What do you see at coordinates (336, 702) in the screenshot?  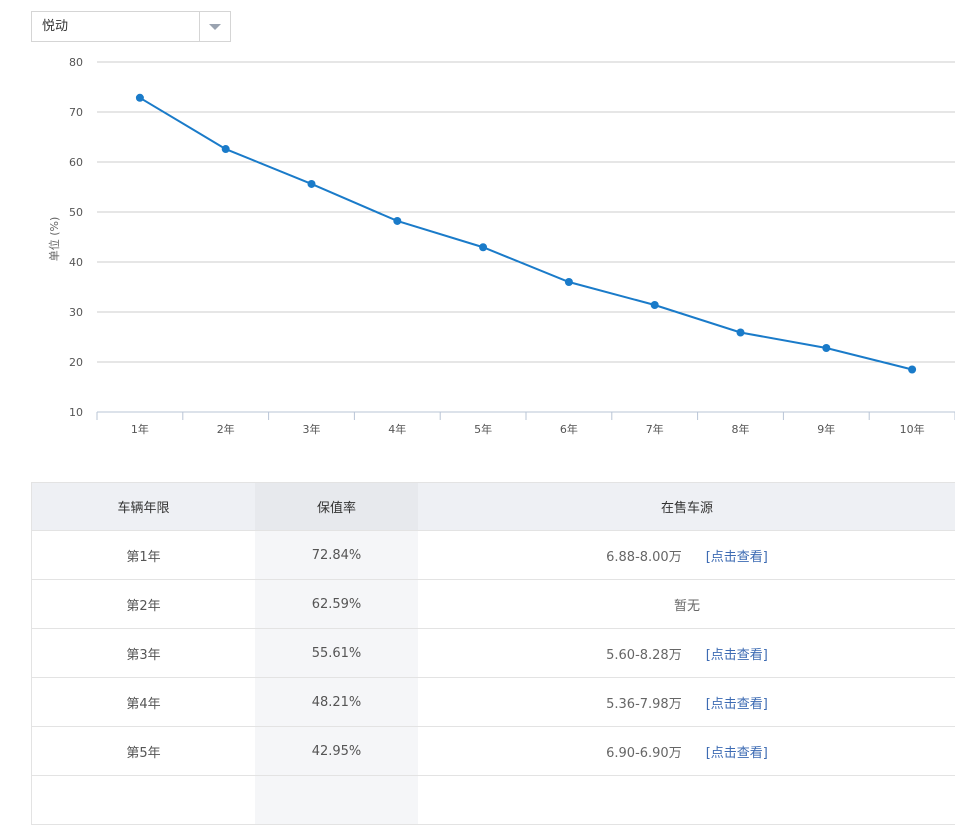 I see `rate-cell: 48.21%` at bounding box center [336, 702].